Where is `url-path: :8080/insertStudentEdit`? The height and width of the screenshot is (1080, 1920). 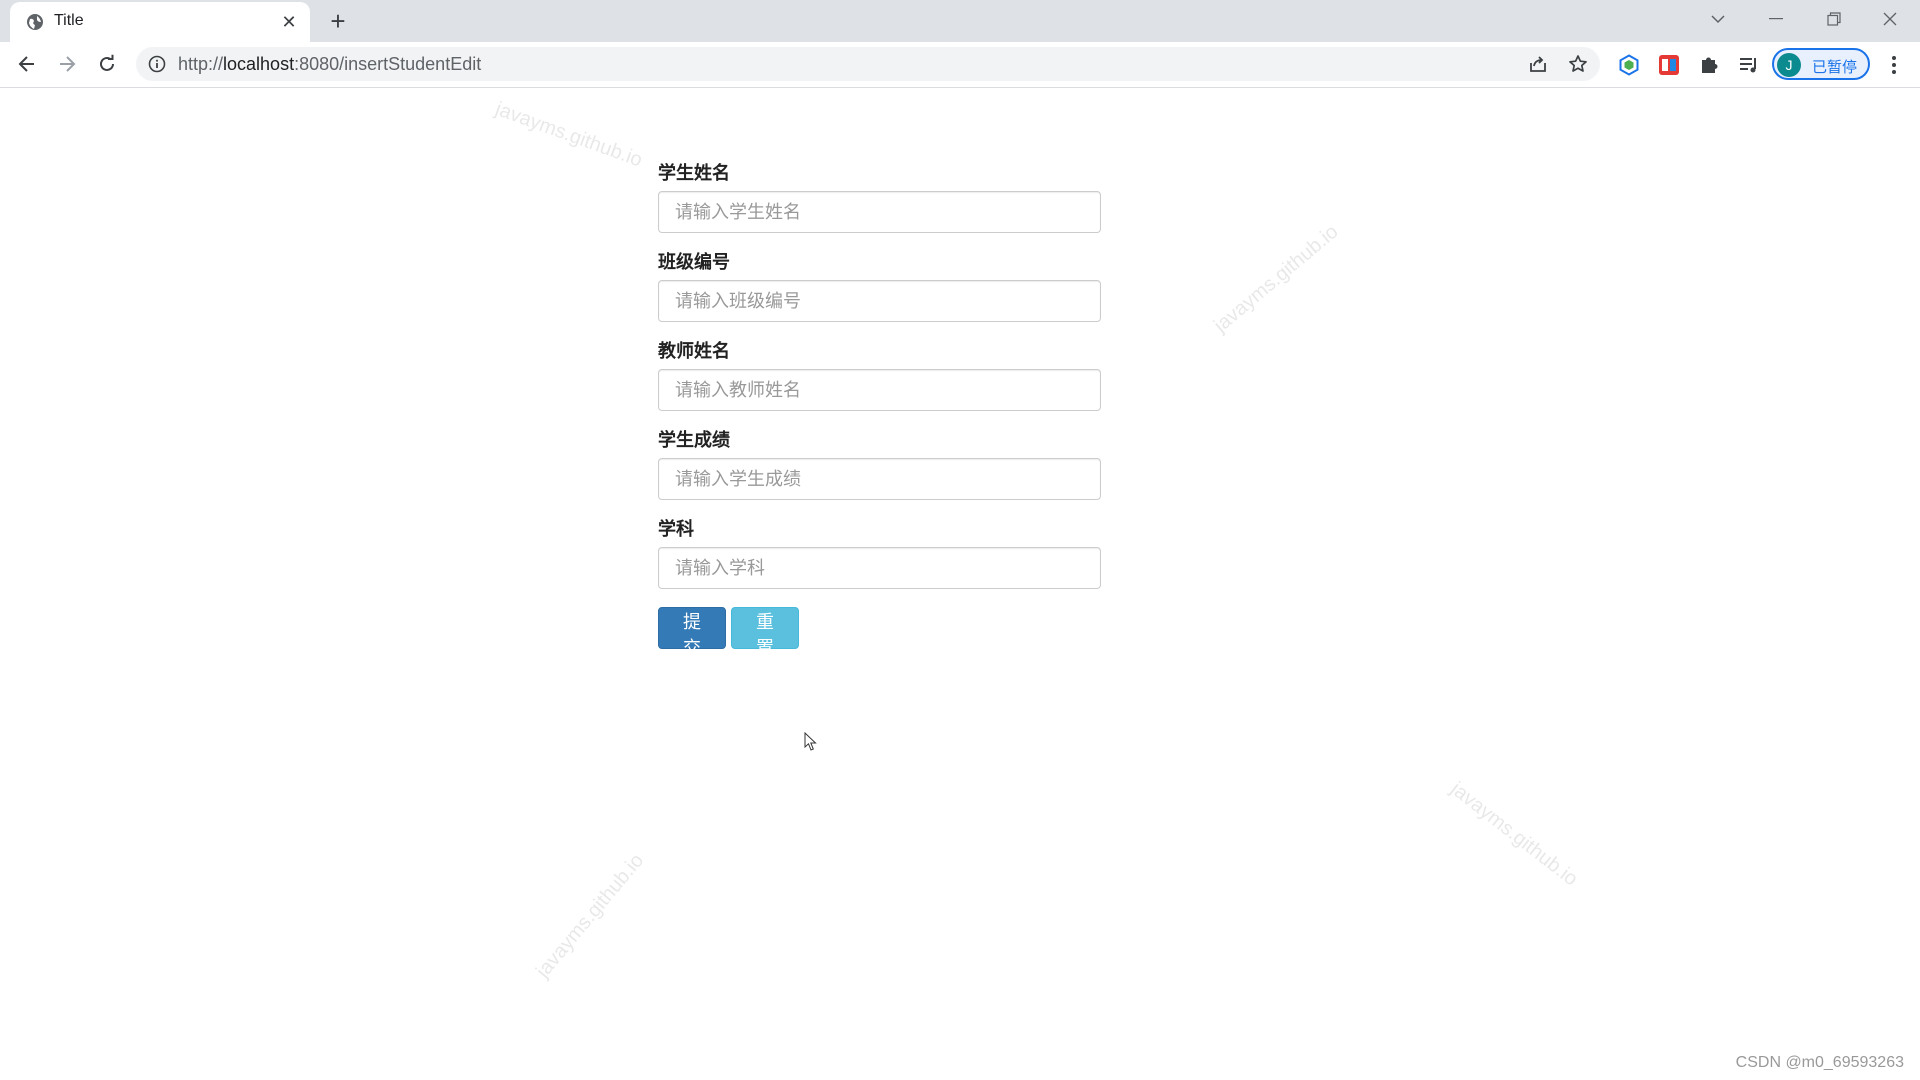
url-path: :8080/insertStudentEdit is located at coordinates (388, 64).